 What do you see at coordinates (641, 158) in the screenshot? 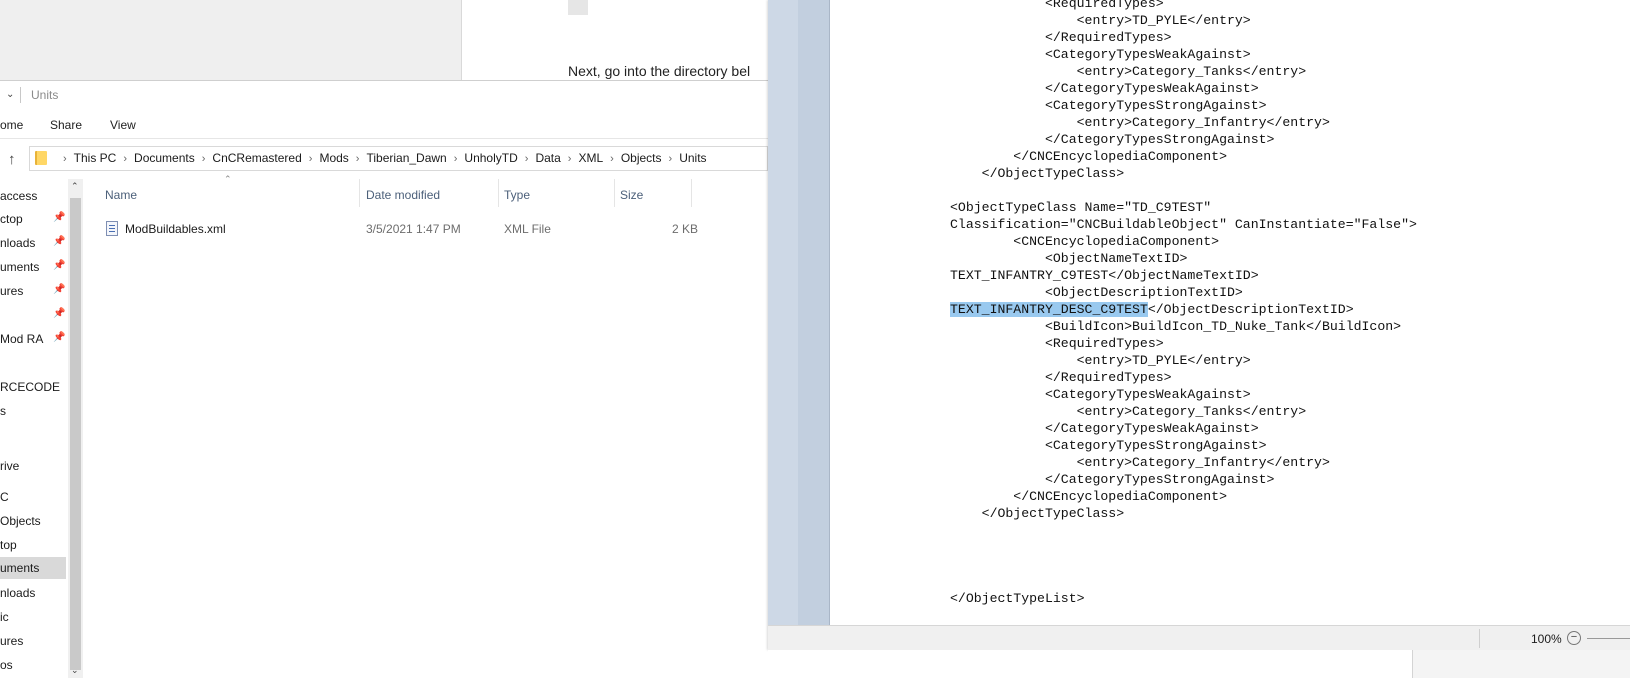
I see `breadcrumb-objects: Objects` at bounding box center [641, 158].